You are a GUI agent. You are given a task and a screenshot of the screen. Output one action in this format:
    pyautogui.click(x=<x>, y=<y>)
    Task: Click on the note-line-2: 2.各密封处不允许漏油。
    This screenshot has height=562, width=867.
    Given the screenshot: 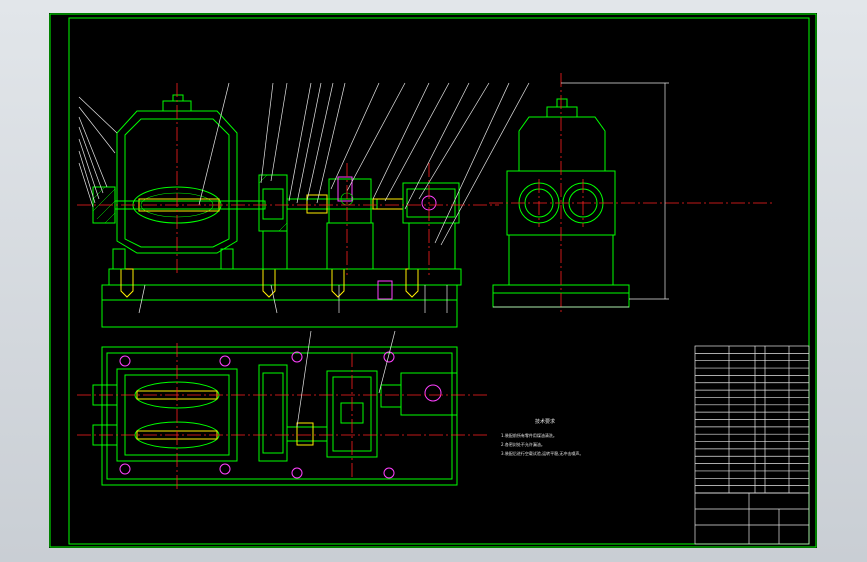 What is the action you would take?
    pyautogui.click(x=523, y=444)
    